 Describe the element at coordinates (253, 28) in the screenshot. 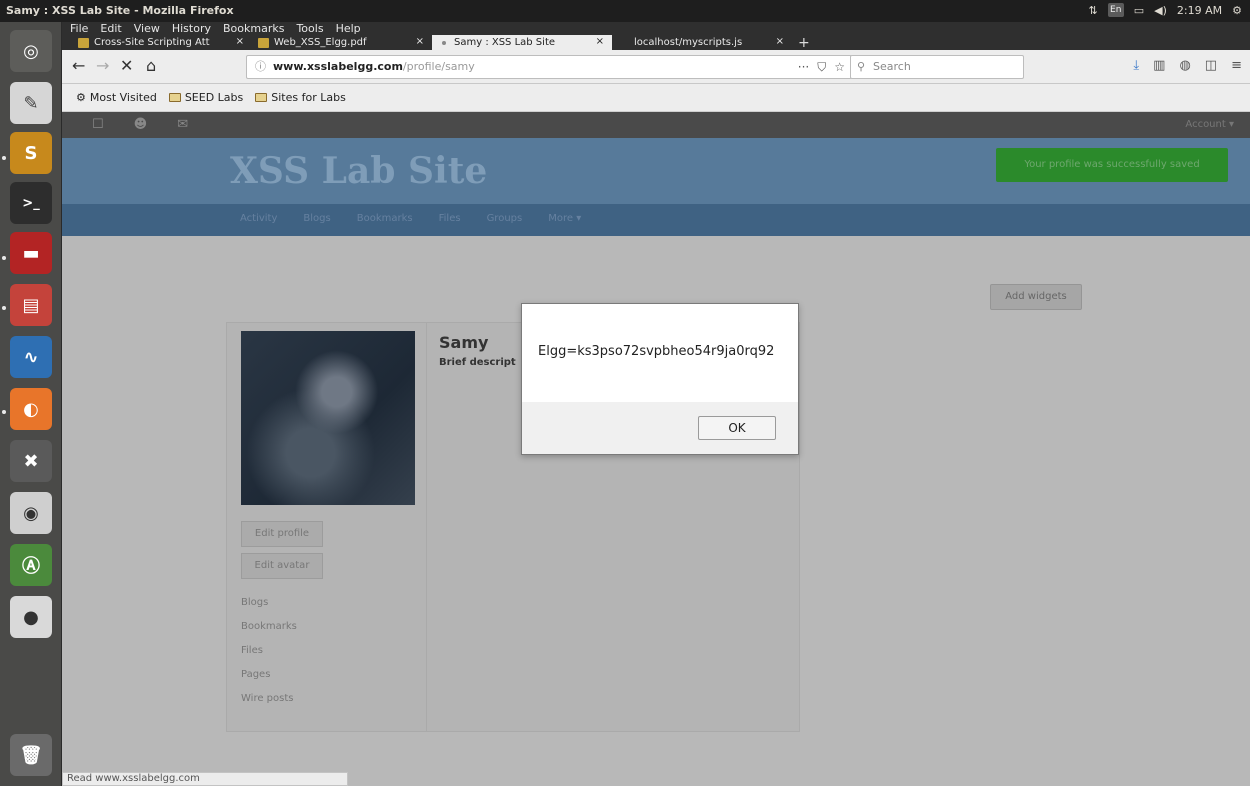

I see `menu-bookmarks: Bookmarks` at that location.